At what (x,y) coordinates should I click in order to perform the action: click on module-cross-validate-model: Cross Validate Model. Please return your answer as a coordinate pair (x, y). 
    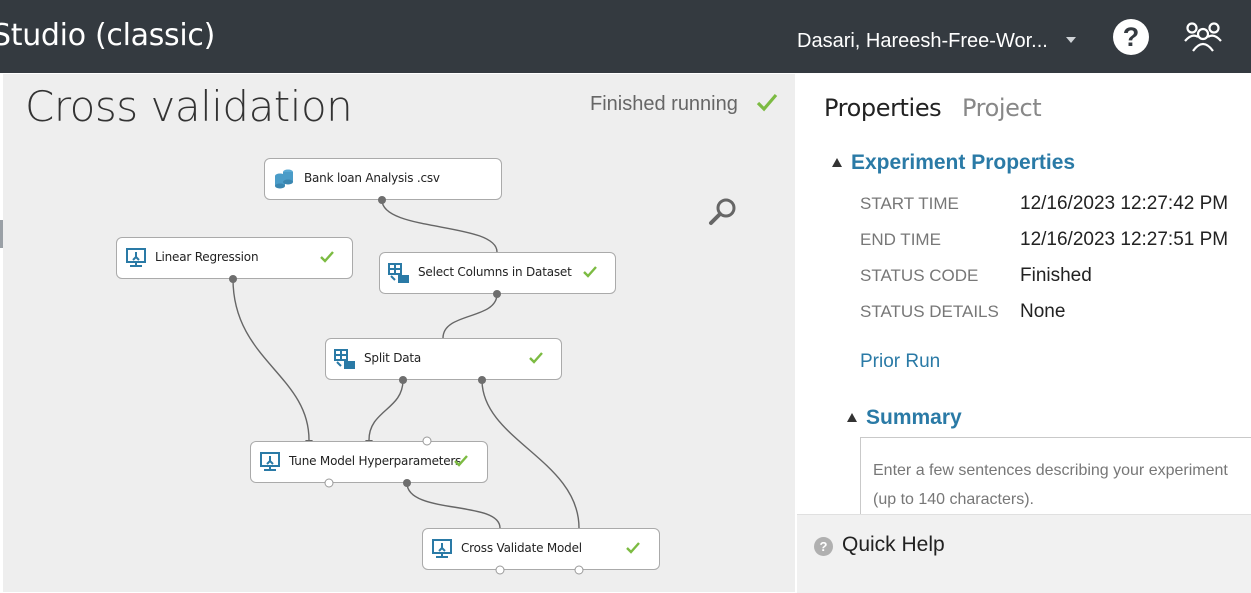
    Looking at the image, I should click on (541, 549).